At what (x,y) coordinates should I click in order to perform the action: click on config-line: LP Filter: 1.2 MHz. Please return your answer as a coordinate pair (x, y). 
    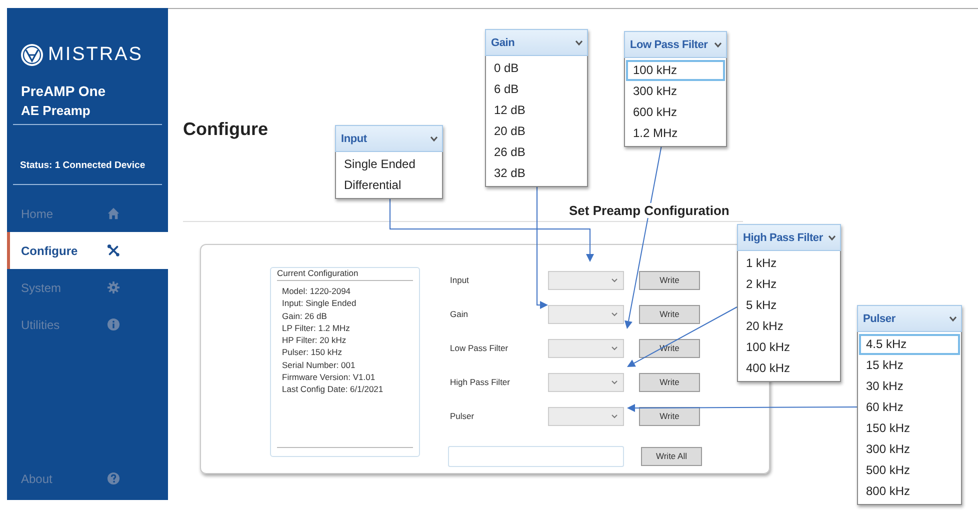
    Looking at the image, I should click on (316, 328).